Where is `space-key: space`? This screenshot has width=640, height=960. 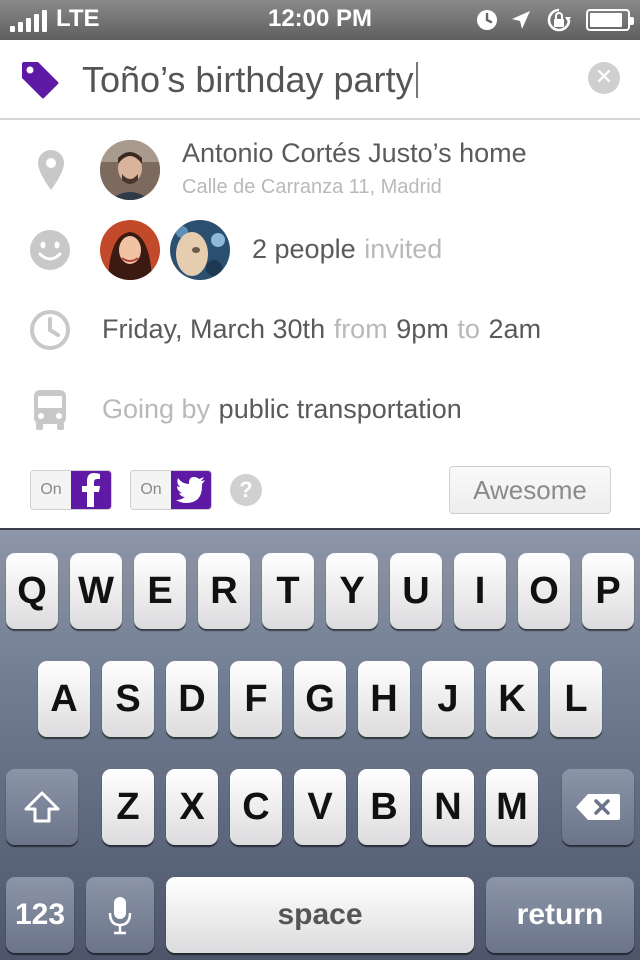 space-key: space is located at coordinates (320, 915).